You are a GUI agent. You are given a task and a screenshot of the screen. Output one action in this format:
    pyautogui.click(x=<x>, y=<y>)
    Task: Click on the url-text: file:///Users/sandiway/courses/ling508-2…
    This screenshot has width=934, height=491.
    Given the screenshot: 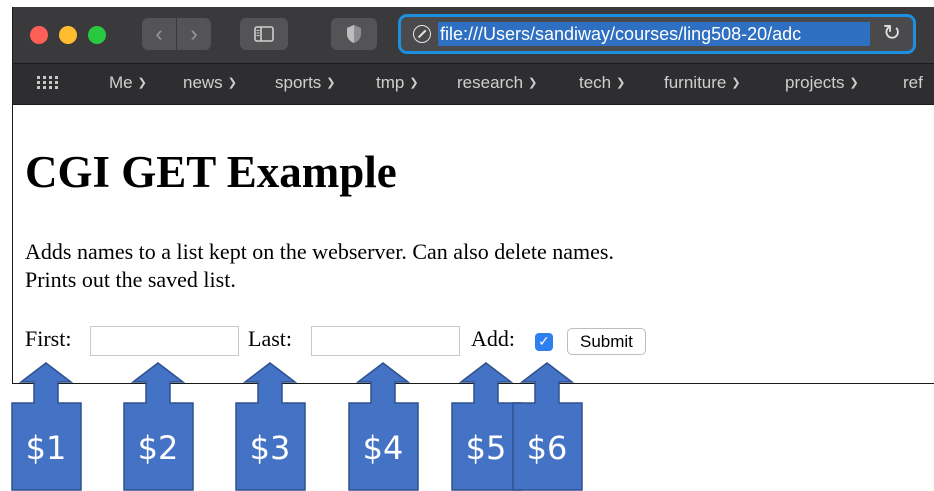 What is the action you would take?
    pyautogui.click(x=654, y=34)
    